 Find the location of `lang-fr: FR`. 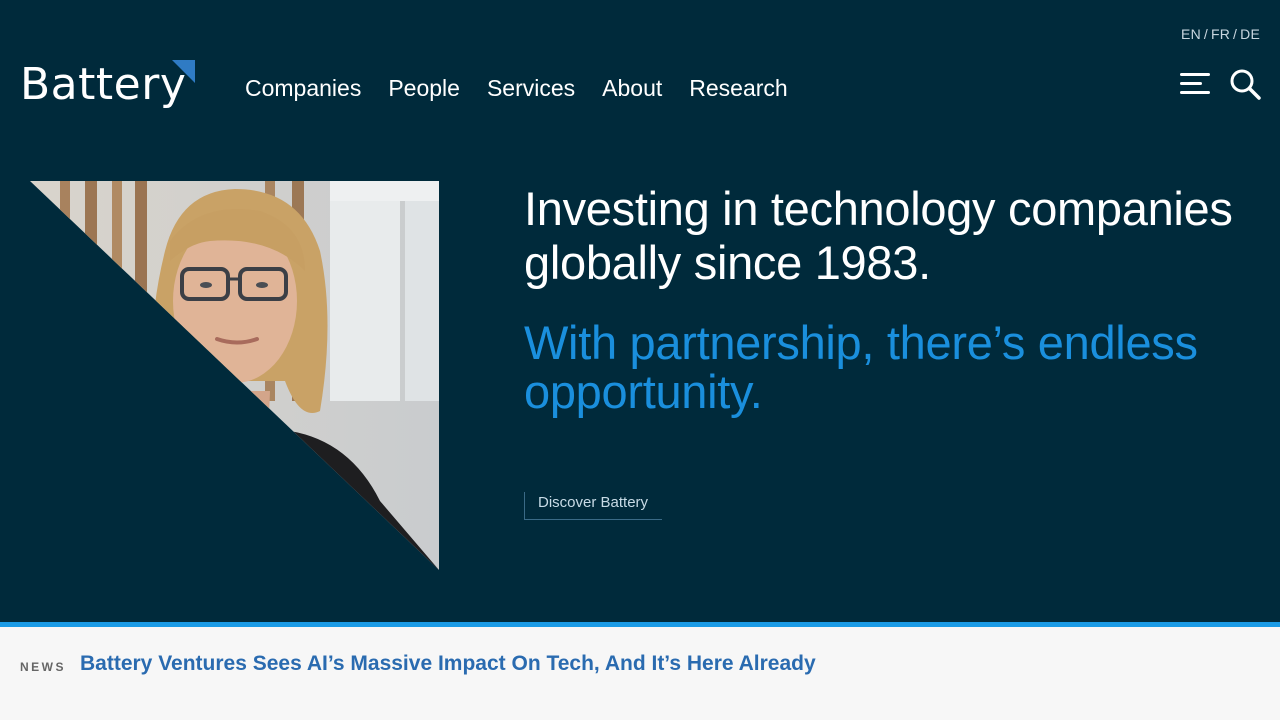

lang-fr: FR is located at coordinates (1220, 34).